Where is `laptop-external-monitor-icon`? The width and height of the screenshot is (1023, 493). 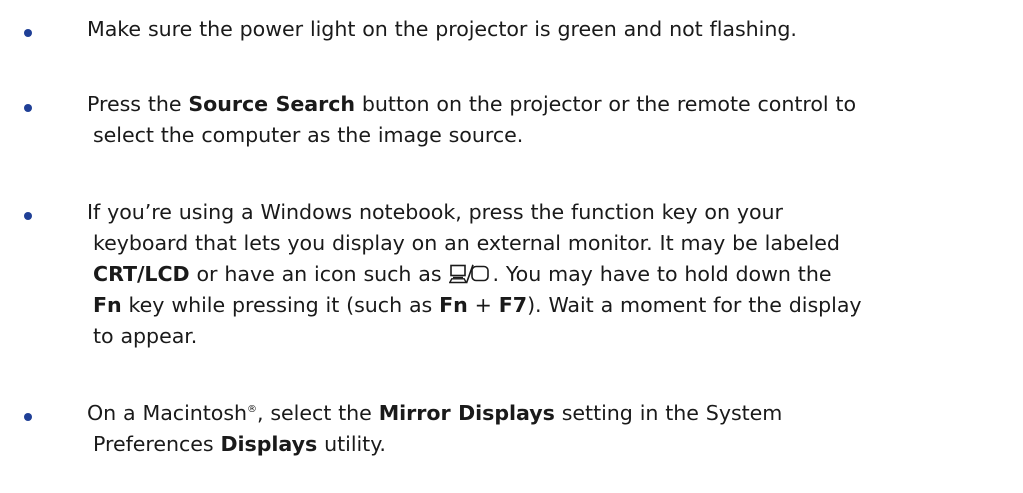 laptop-external-monitor-icon is located at coordinates (470, 274).